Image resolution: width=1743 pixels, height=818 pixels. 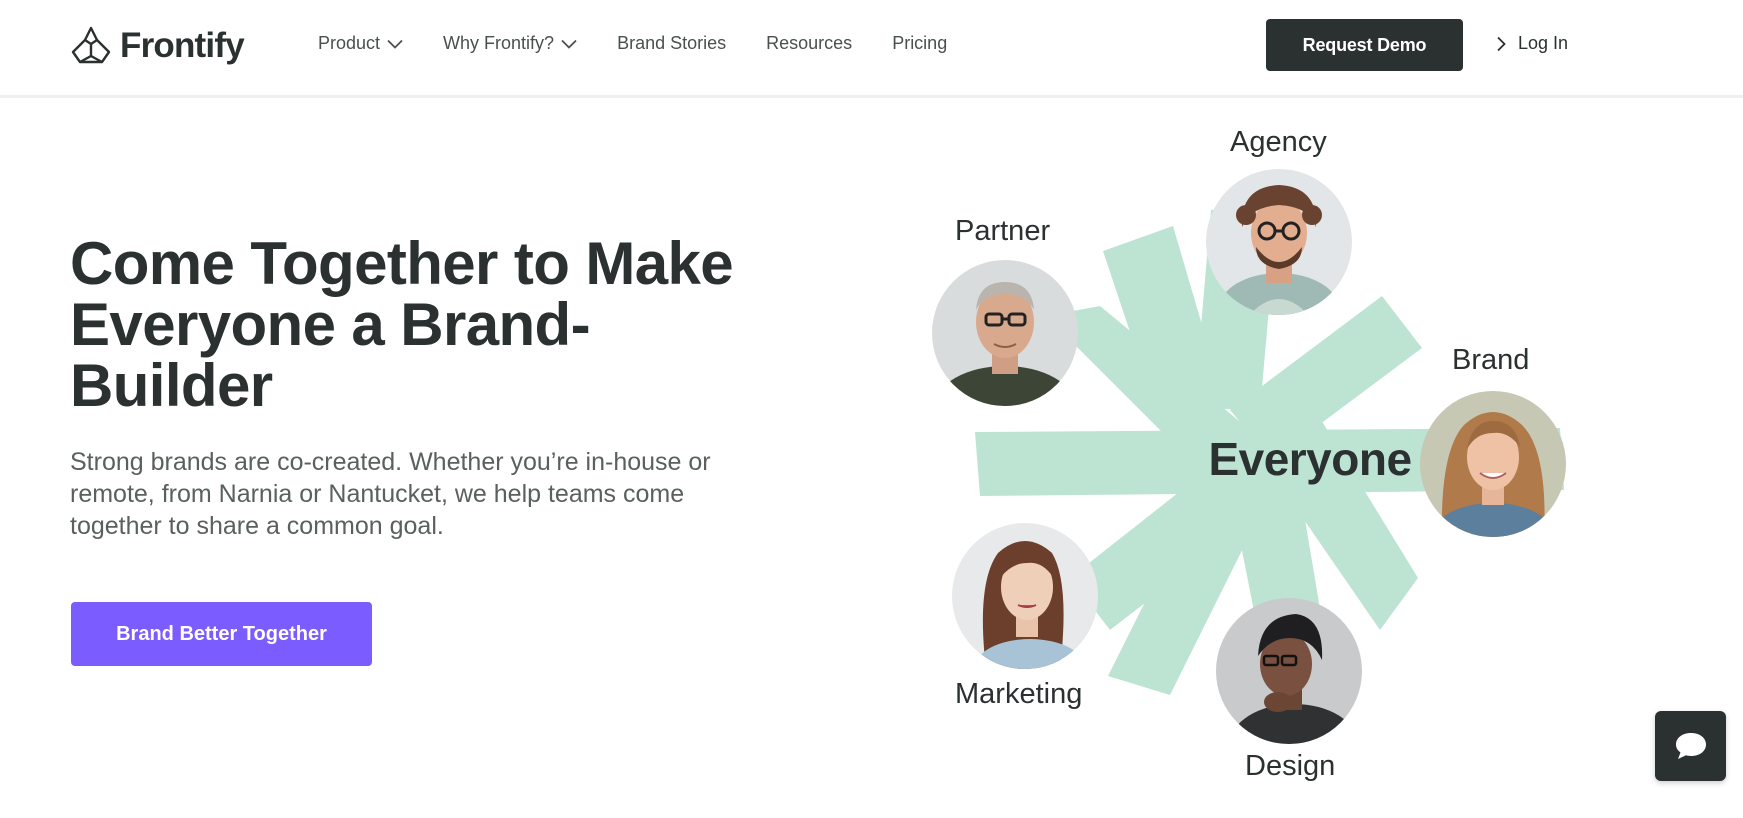 What do you see at coordinates (1493, 464) in the screenshot?
I see `avatar-brand` at bounding box center [1493, 464].